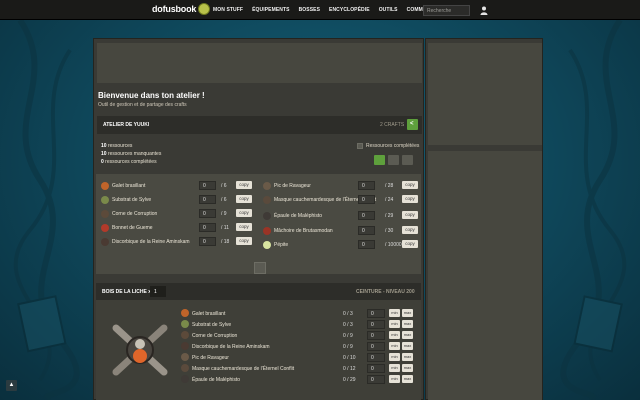 The image size is (640, 400). Describe the element at coordinates (389, 200) in the screenshot. I see `resource-total: / 24` at that location.